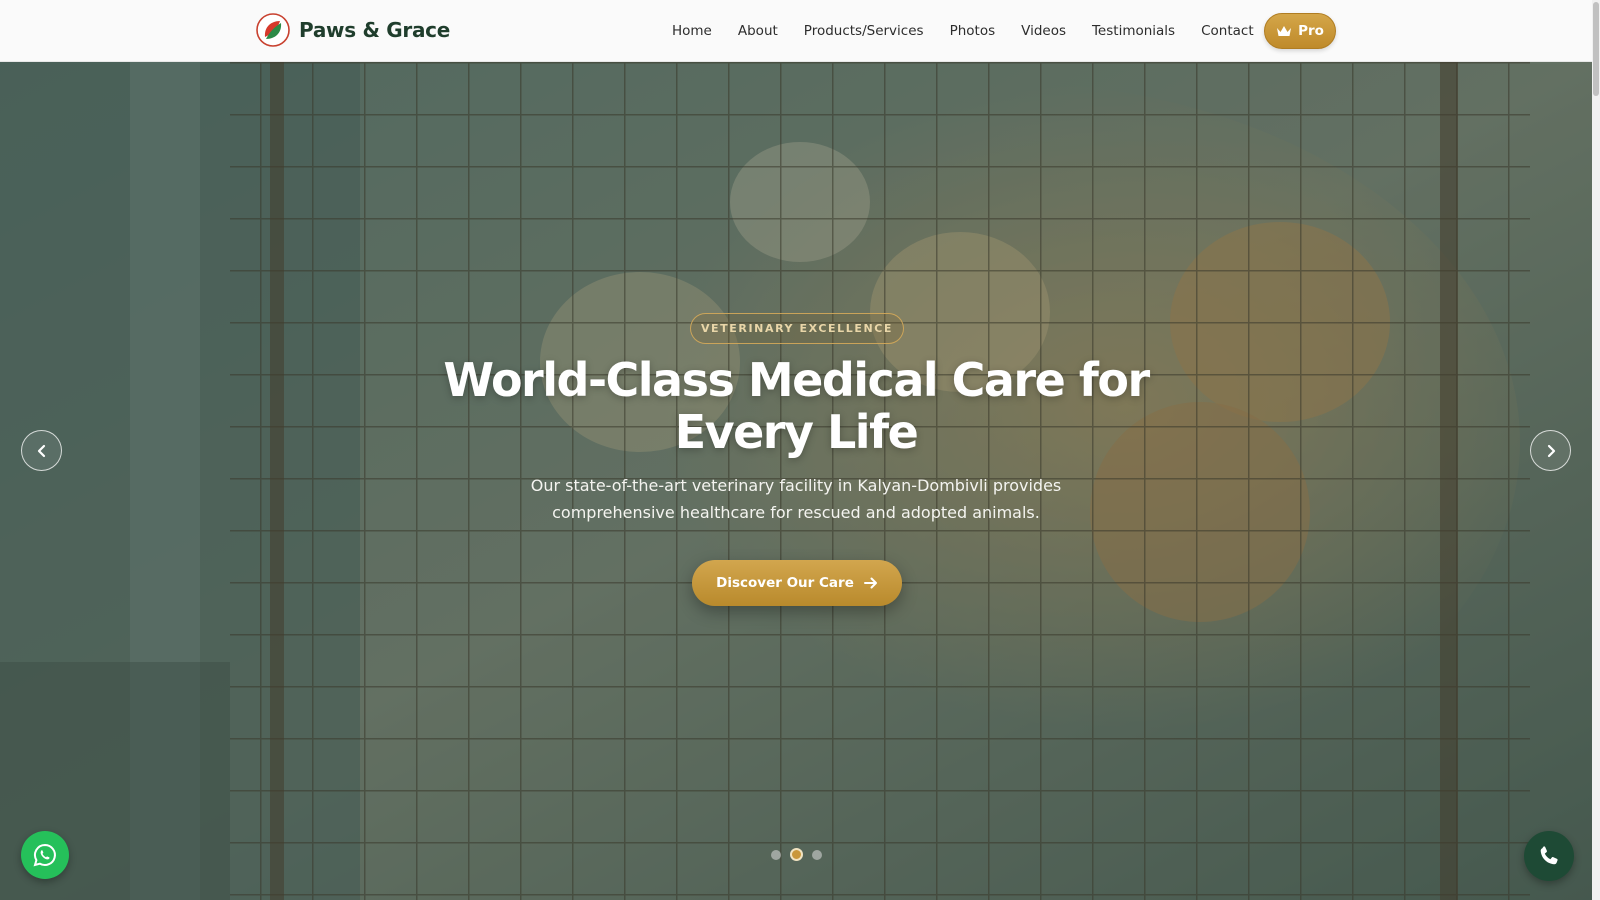  Describe the element at coordinates (796, 406) in the screenshot. I see `hero-title: World-Class Medical Care for Every Life` at that location.